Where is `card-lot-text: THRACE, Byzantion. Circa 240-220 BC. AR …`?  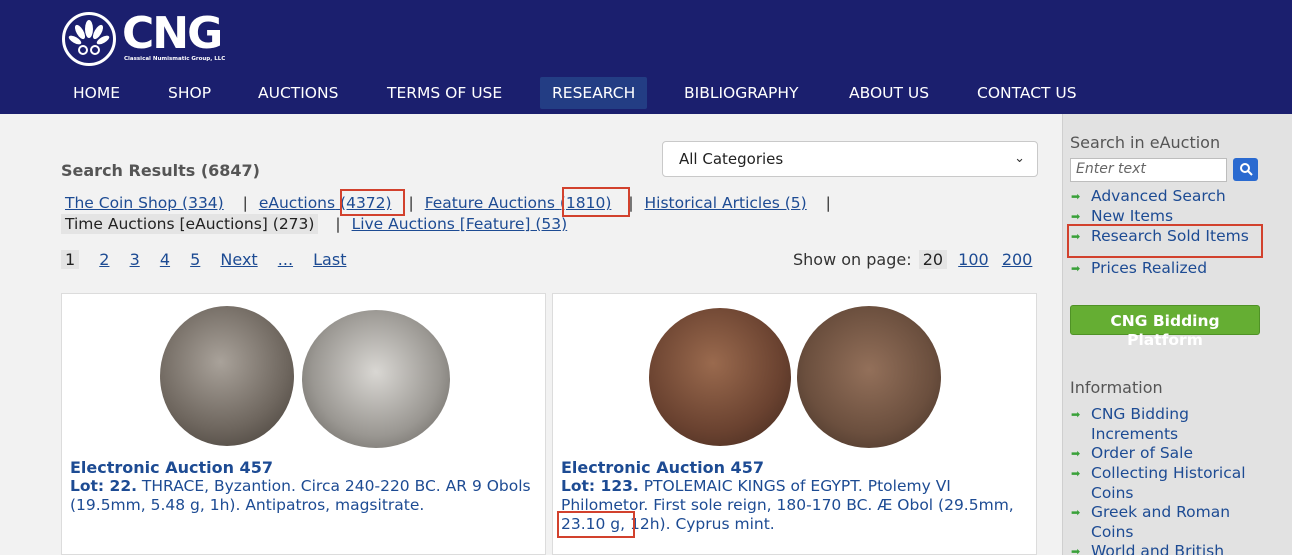 card-lot-text: THRACE, Byzantion. Circa 240-220 BC. AR … is located at coordinates (300, 495).